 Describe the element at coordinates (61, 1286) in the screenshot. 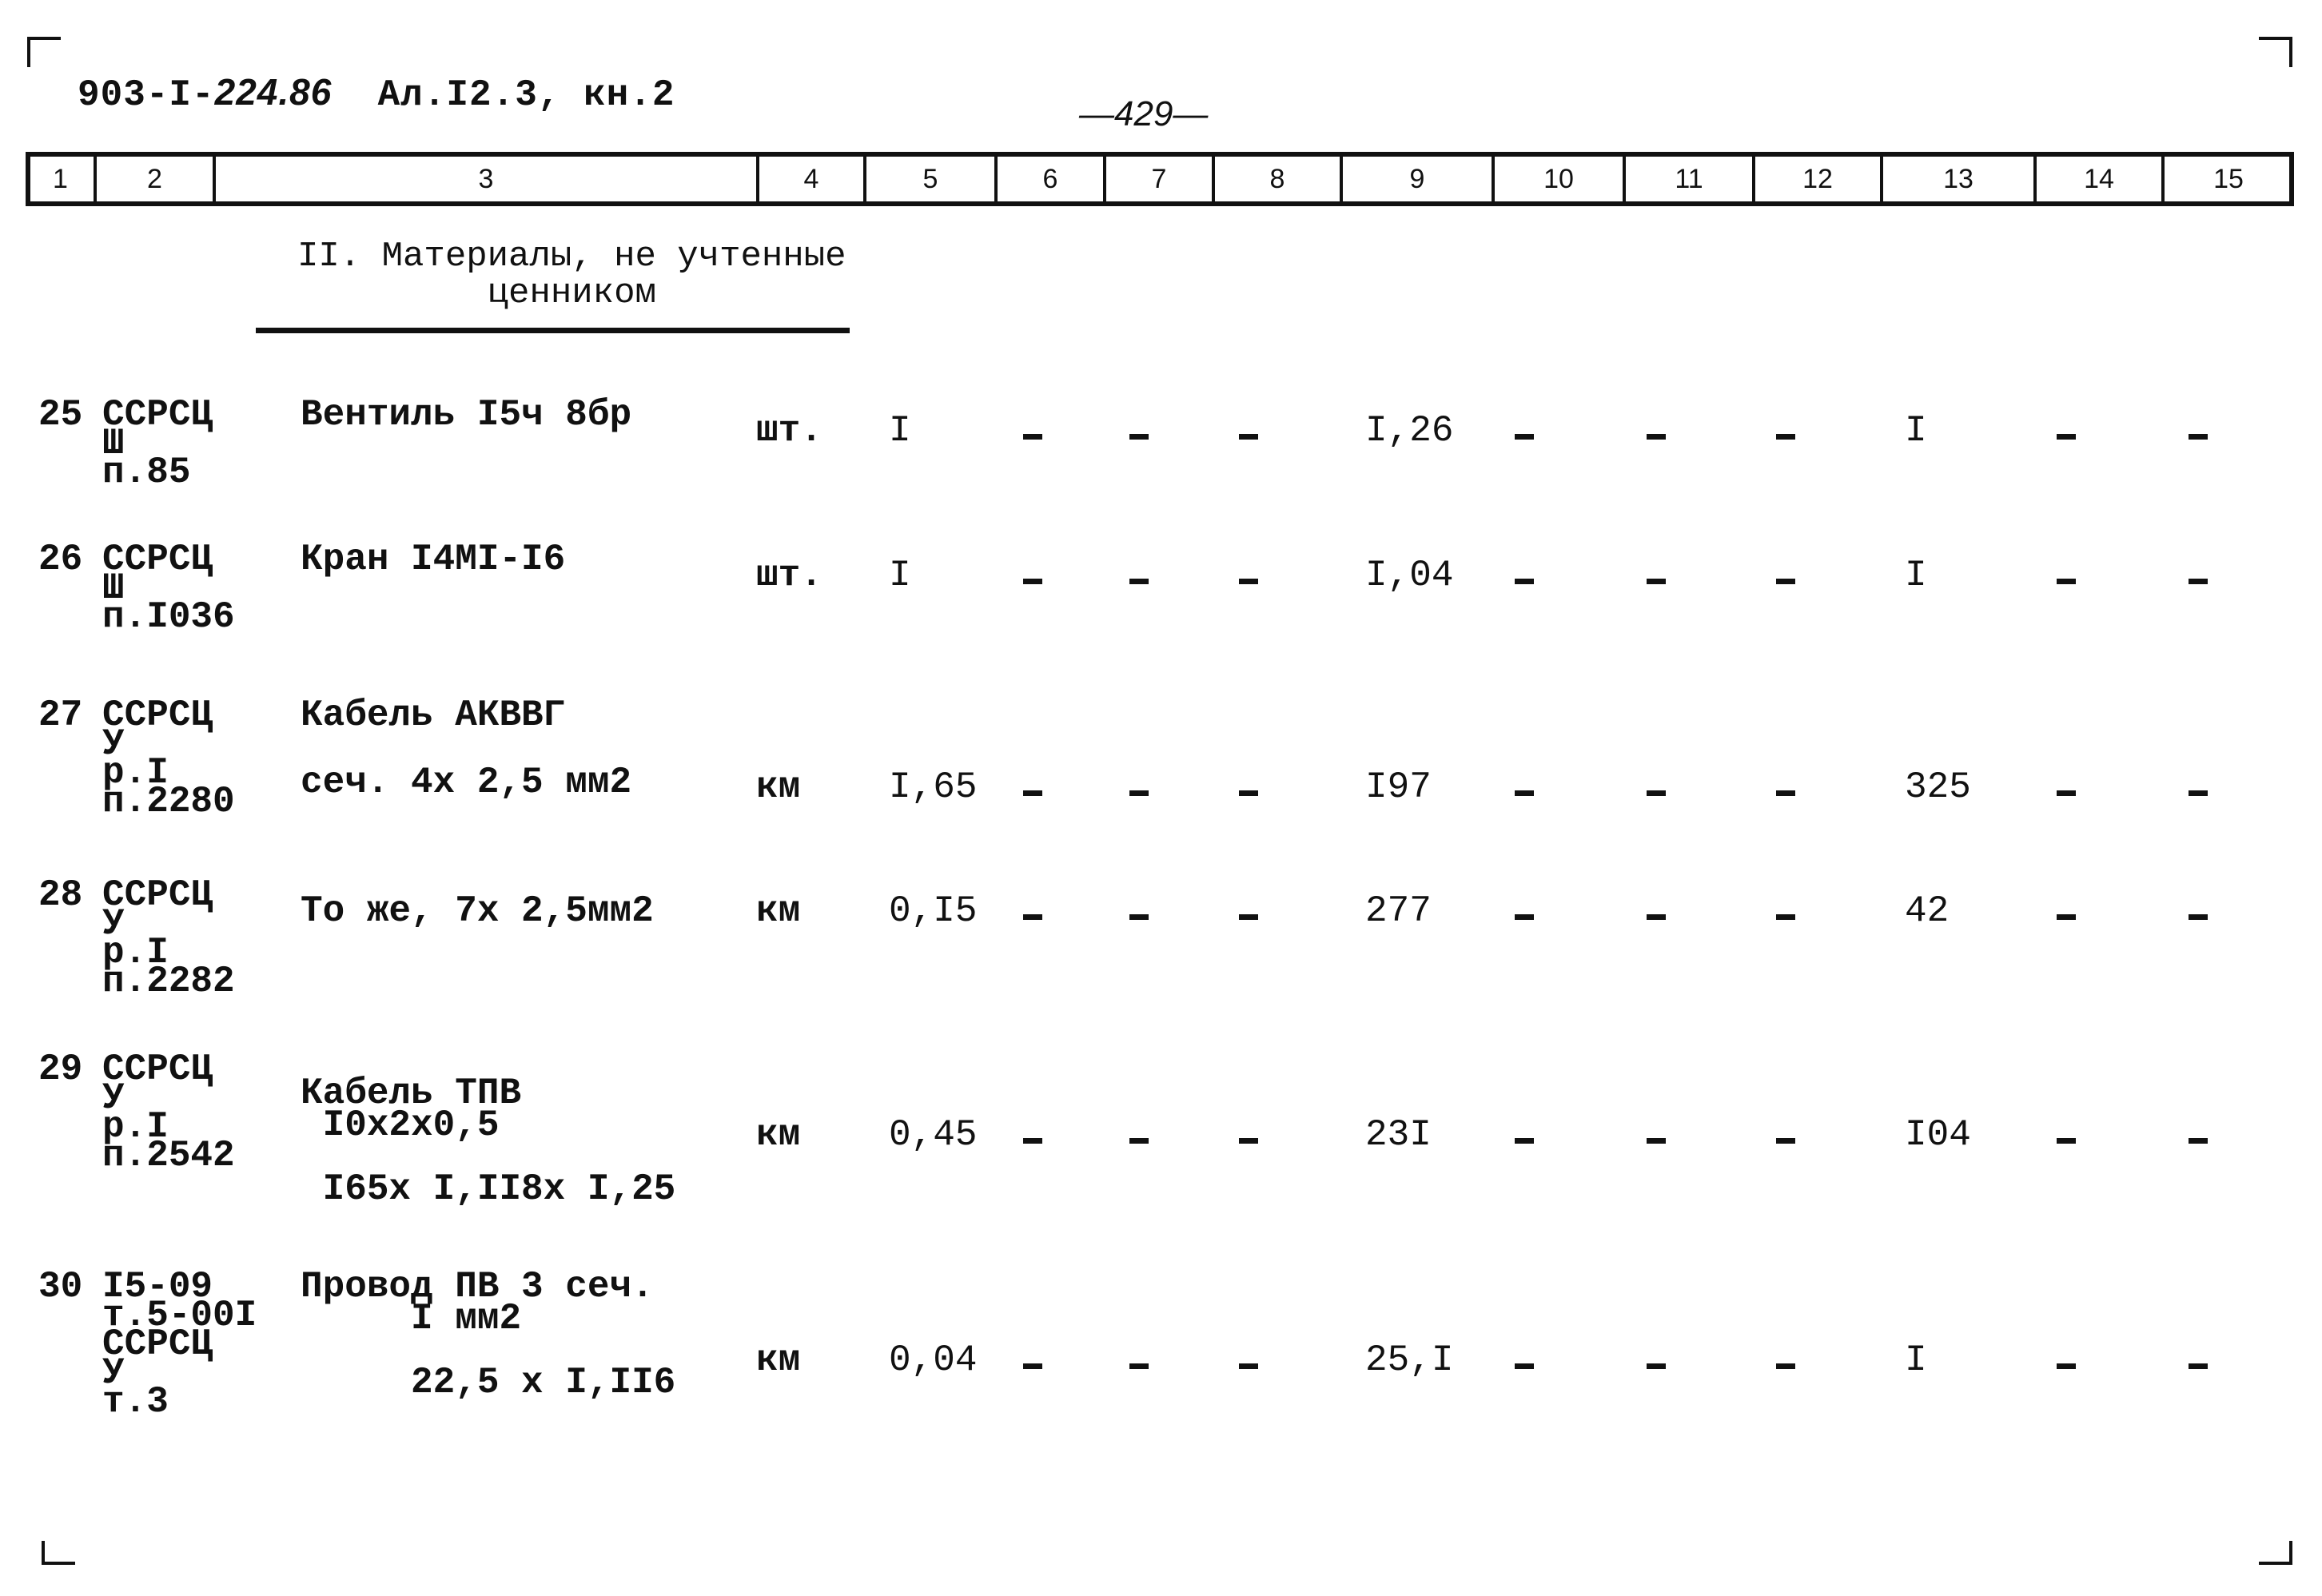

I see `row-number: 30` at that location.